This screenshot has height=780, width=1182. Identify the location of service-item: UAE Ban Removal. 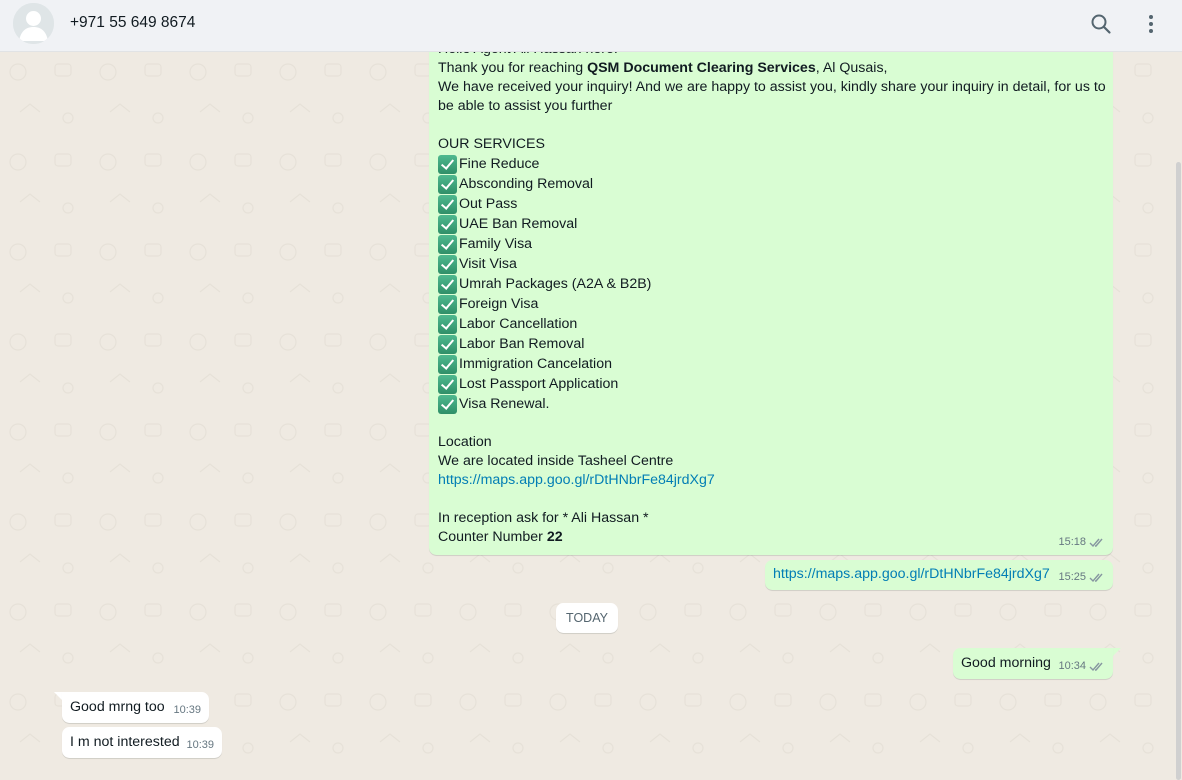
(772, 224).